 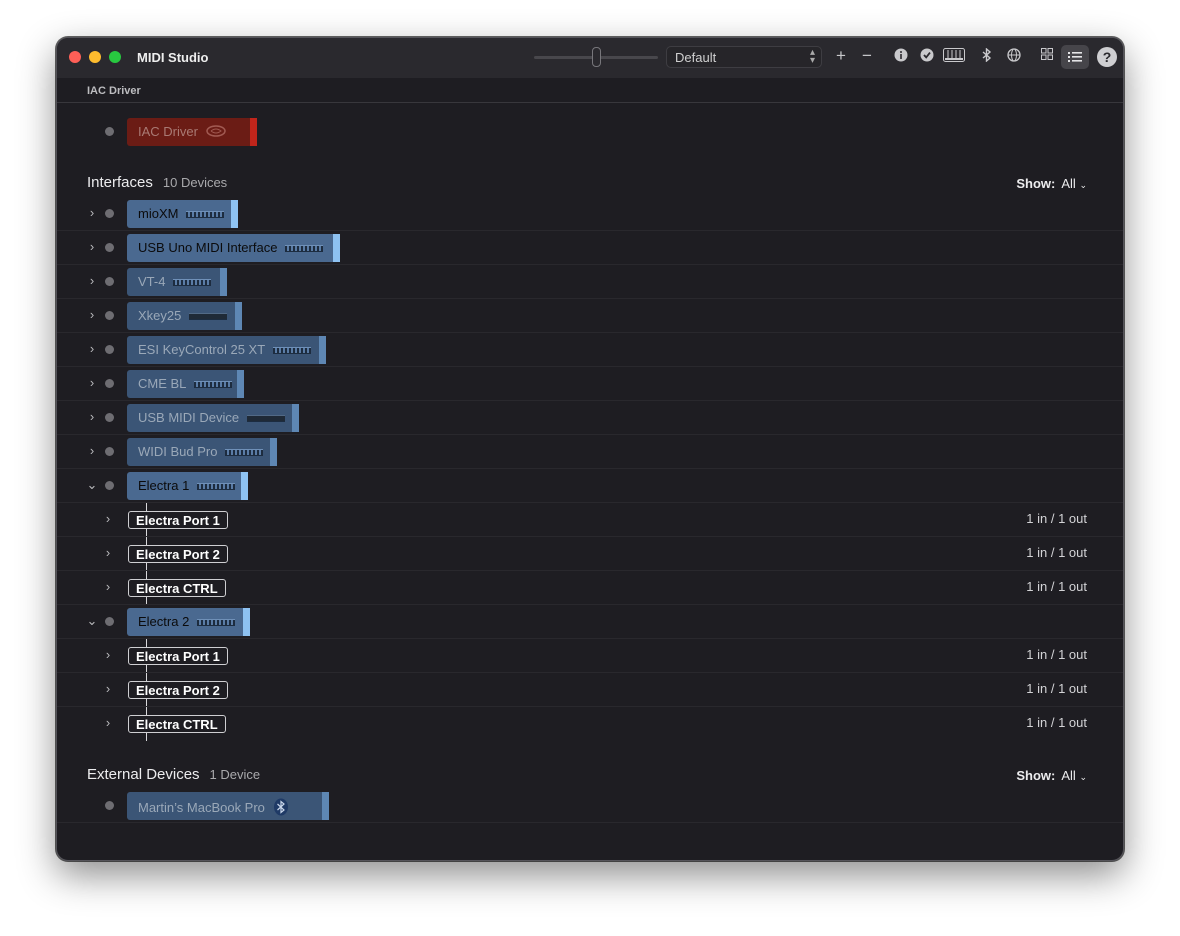 What do you see at coordinates (114, 91) in the screenshot?
I see `iac-section-title: IAC Driver` at bounding box center [114, 91].